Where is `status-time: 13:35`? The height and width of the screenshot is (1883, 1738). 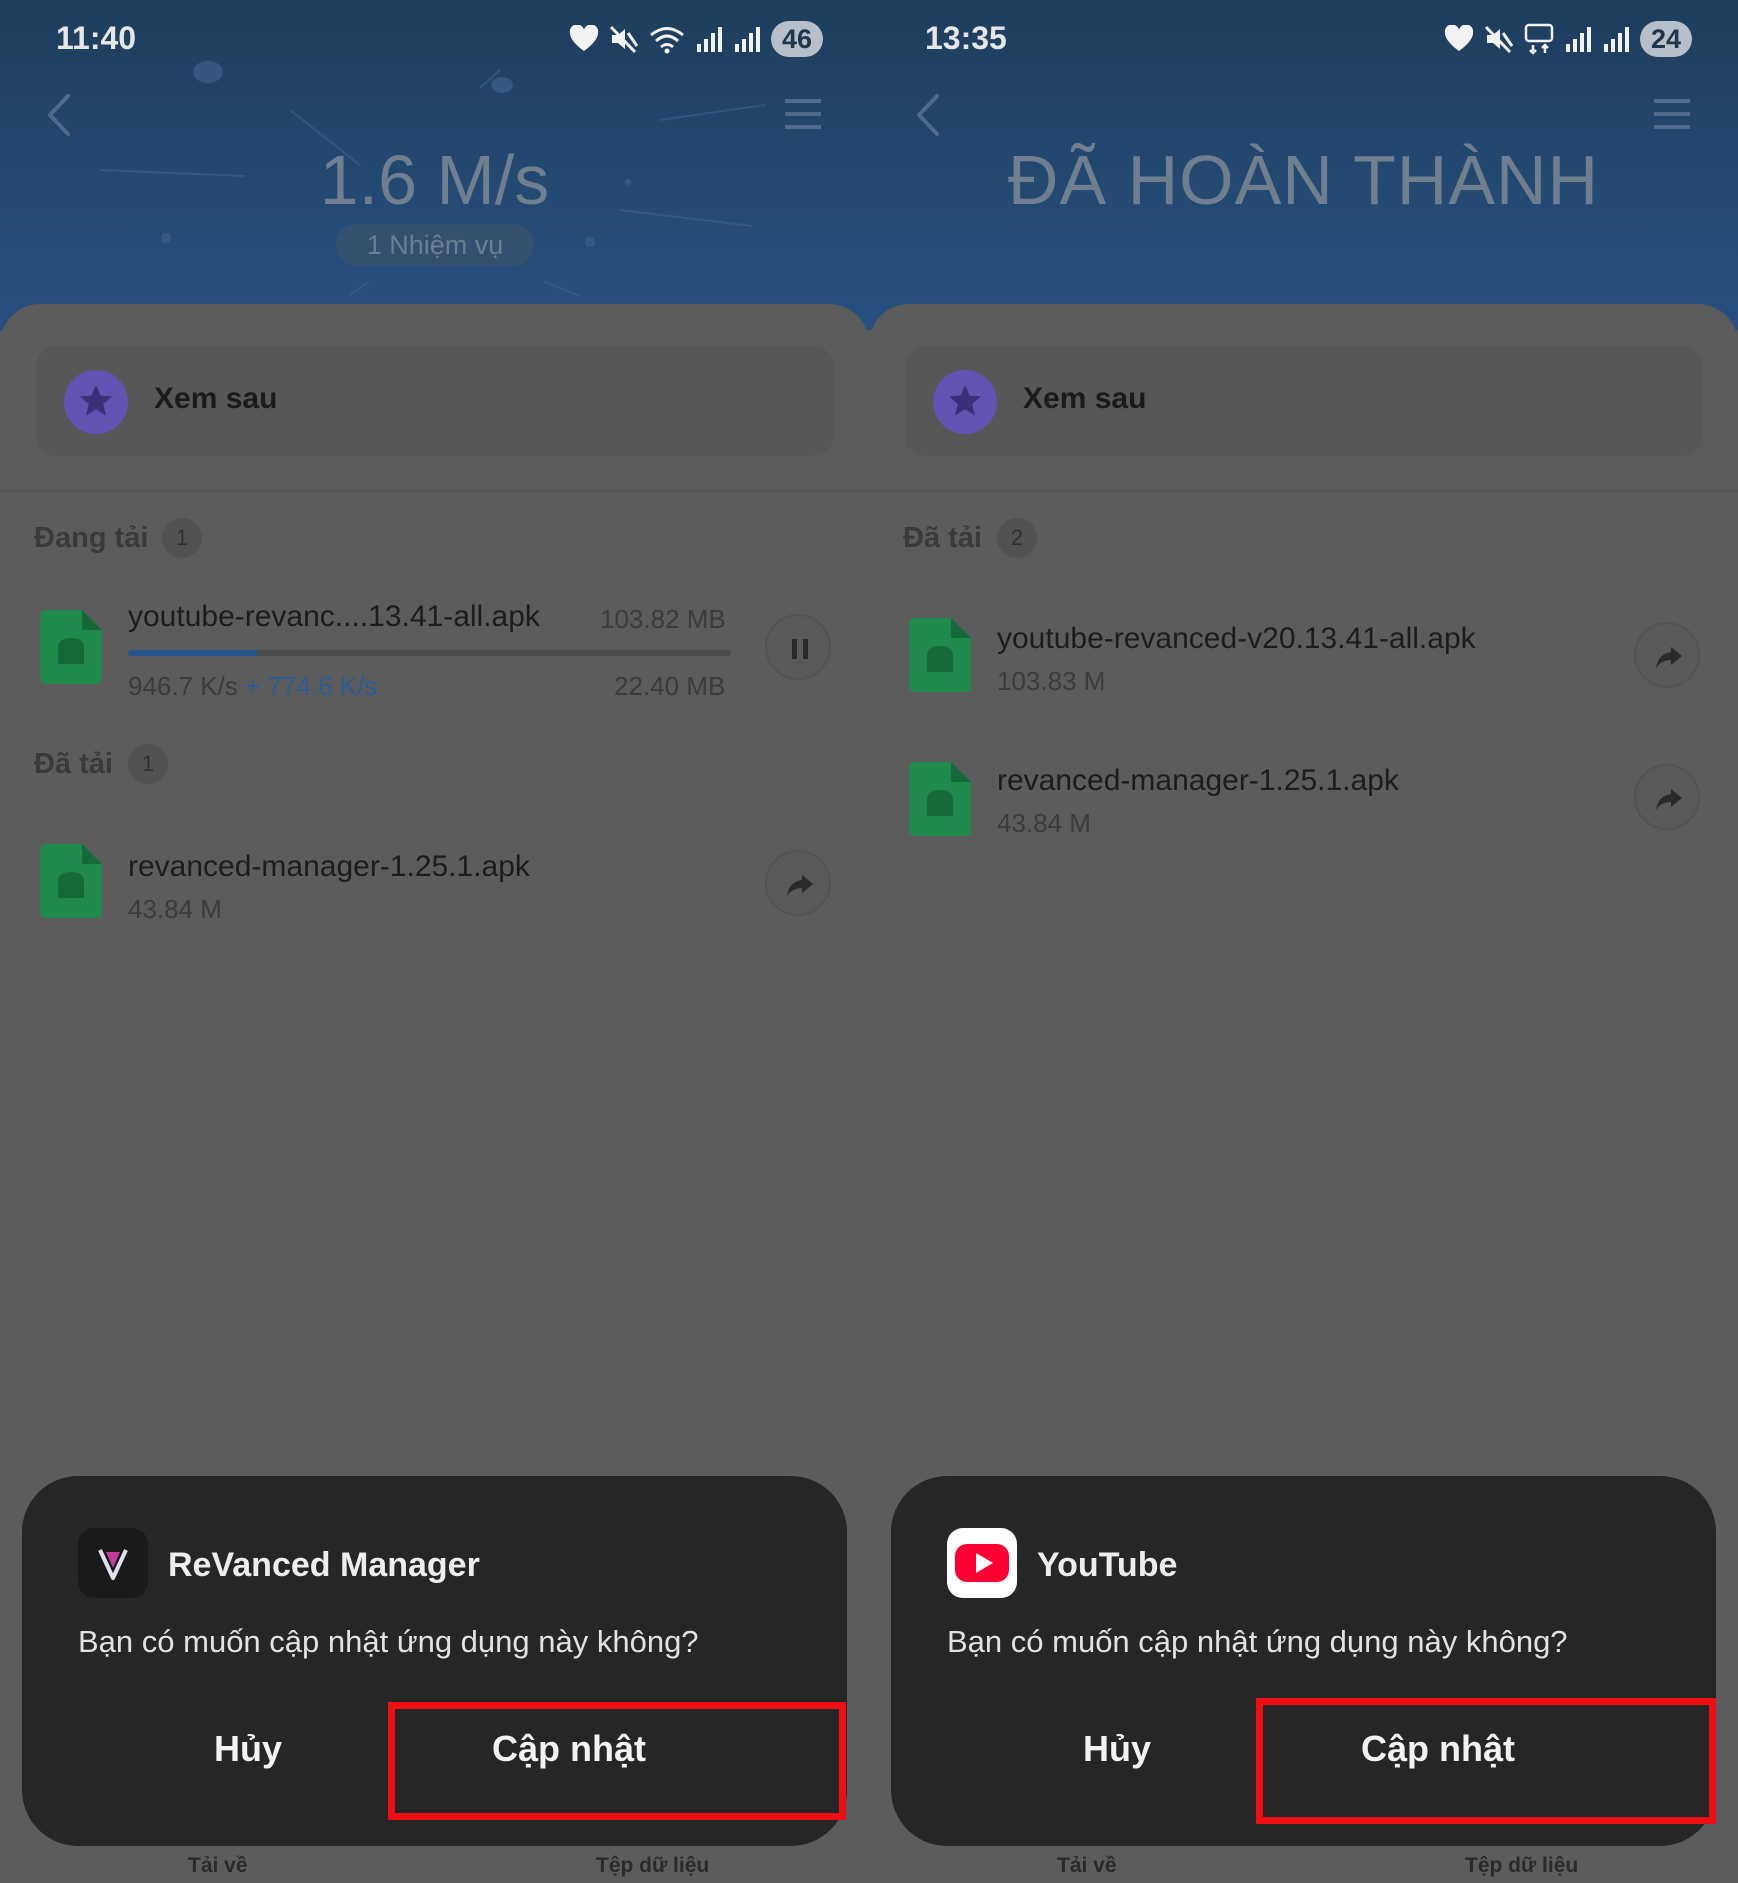
status-time: 13:35 is located at coordinates (966, 38).